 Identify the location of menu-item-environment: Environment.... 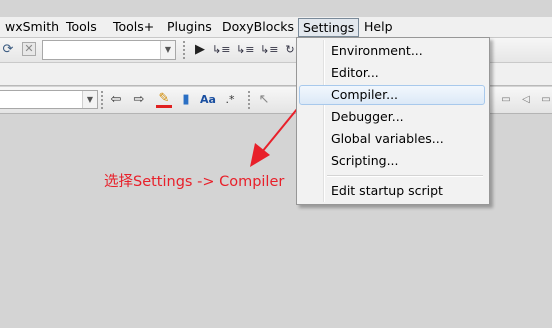
(392, 51).